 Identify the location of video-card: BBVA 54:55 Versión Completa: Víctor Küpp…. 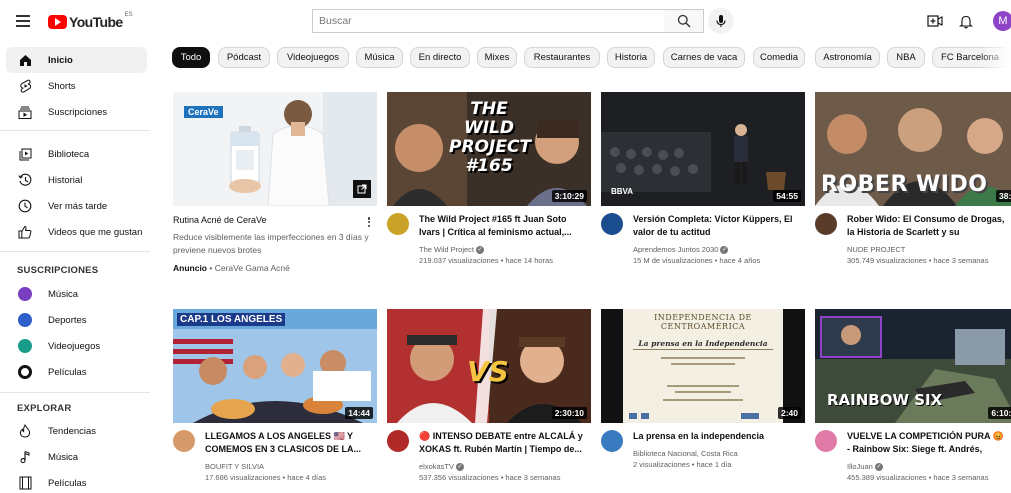
(703, 187).